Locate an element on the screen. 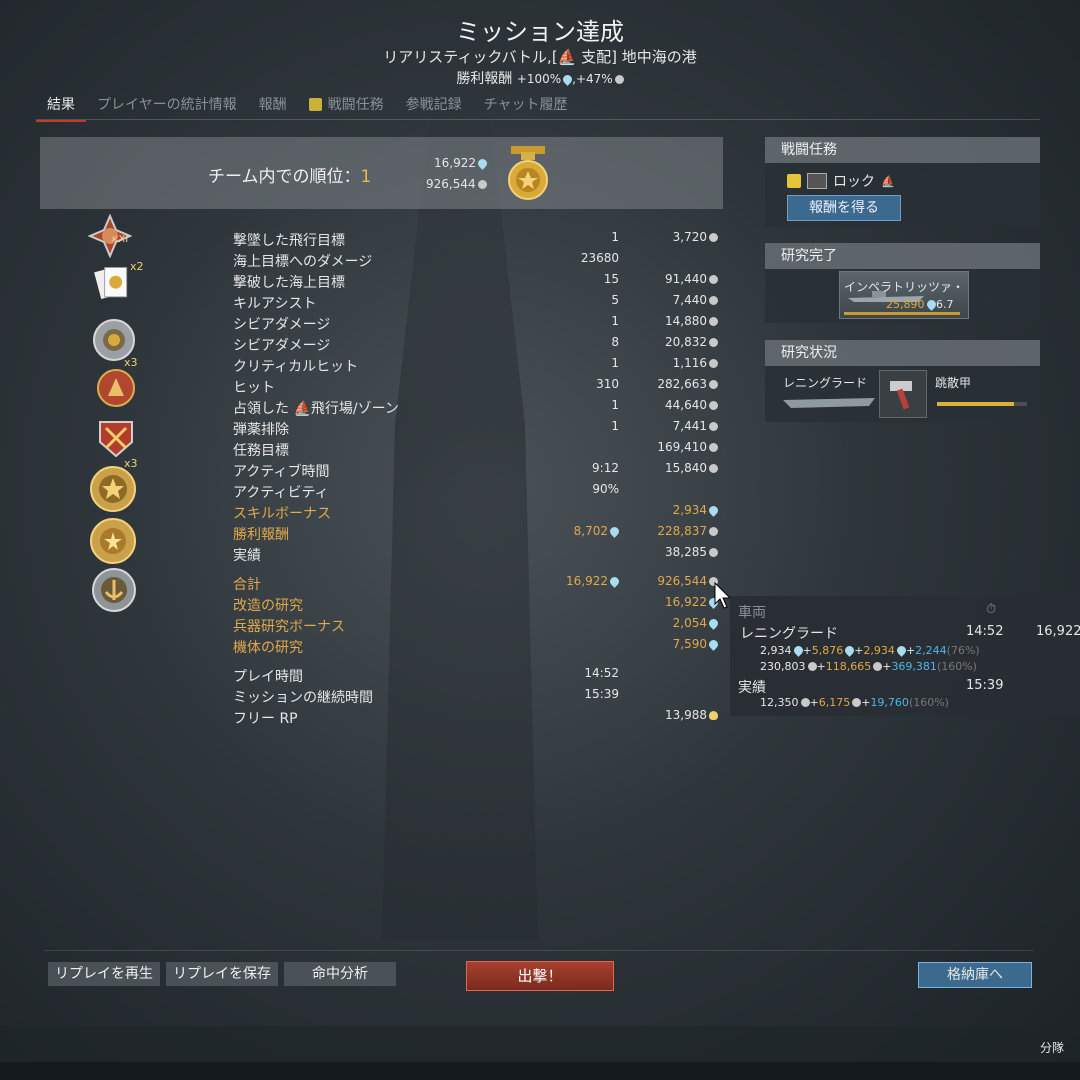 The width and height of the screenshot is (1080, 1080). clock-icon: ⏱ is located at coordinates (991, 609).